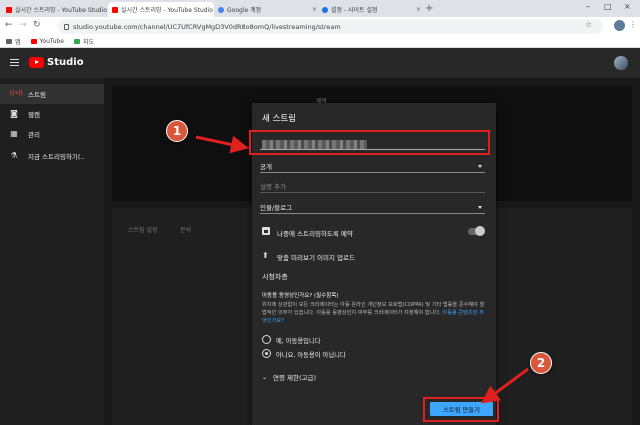  What do you see at coordinates (177, 131) in the screenshot?
I see `annotation-badge-1: 1` at bounding box center [177, 131].